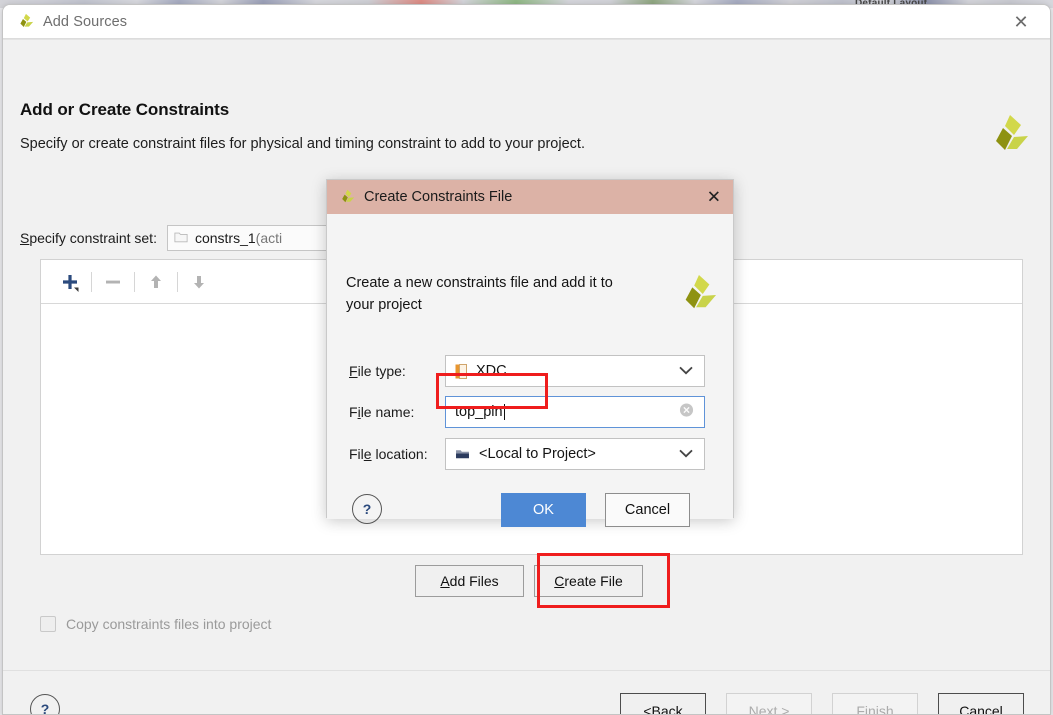  What do you see at coordinates (353, 371) in the screenshot?
I see `file-type-mnemonic: F` at bounding box center [353, 371].